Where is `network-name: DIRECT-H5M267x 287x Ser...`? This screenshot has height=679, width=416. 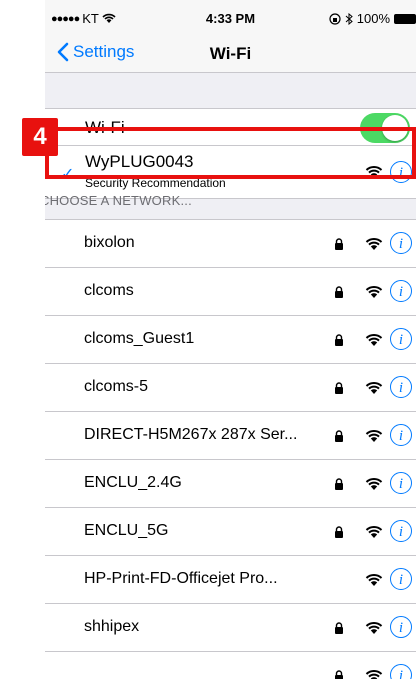
network-name: DIRECT-H5M267x 287x Ser... is located at coordinates (191, 434).